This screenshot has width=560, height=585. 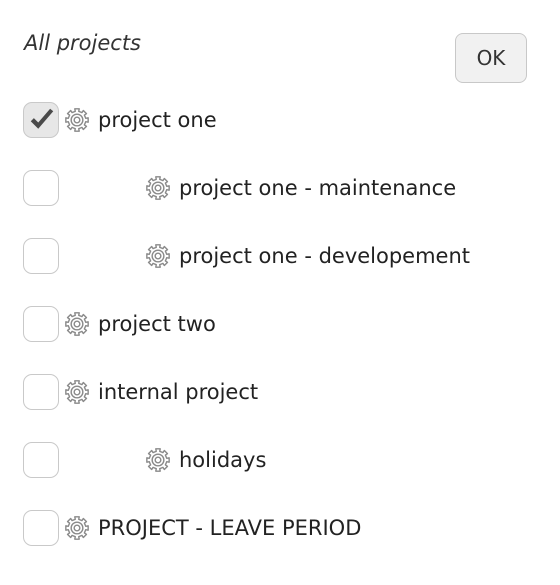 I want to click on project-row: project one - maintenance, so click(x=280, y=188).